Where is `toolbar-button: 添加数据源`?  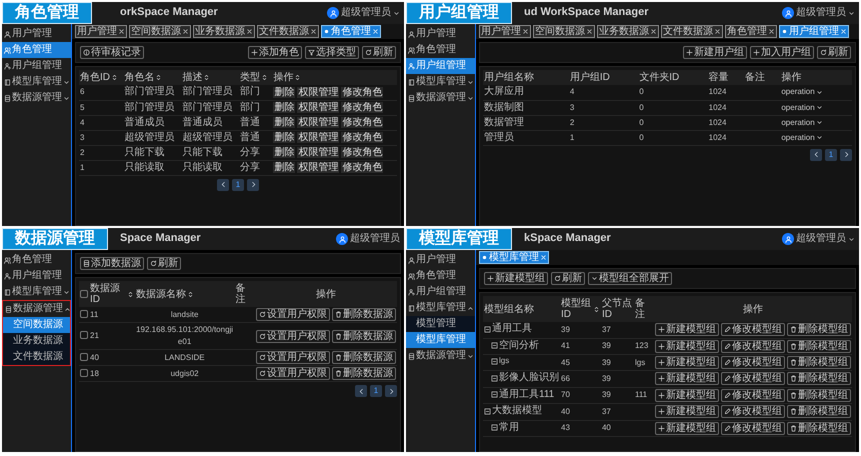 toolbar-button: 添加数据源 is located at coordinates (112, 263).